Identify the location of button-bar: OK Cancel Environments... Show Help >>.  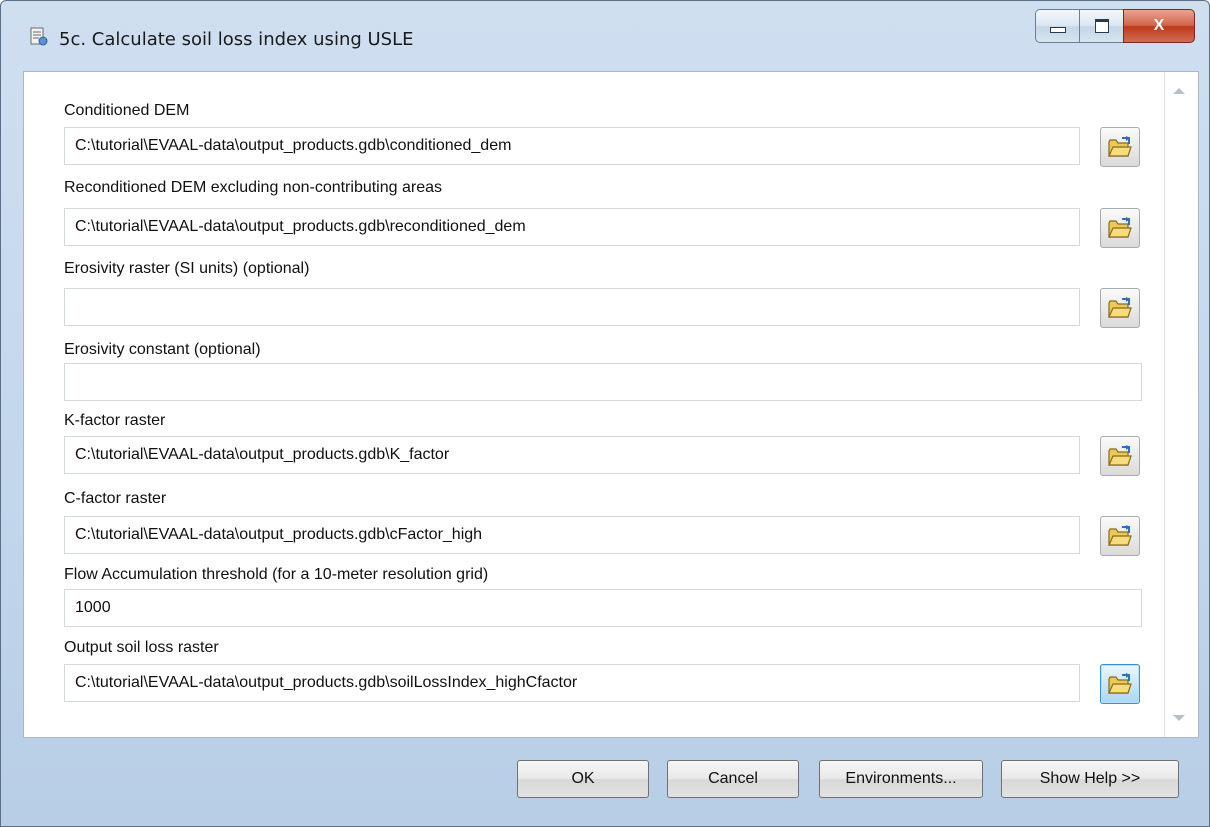
(611, 778).